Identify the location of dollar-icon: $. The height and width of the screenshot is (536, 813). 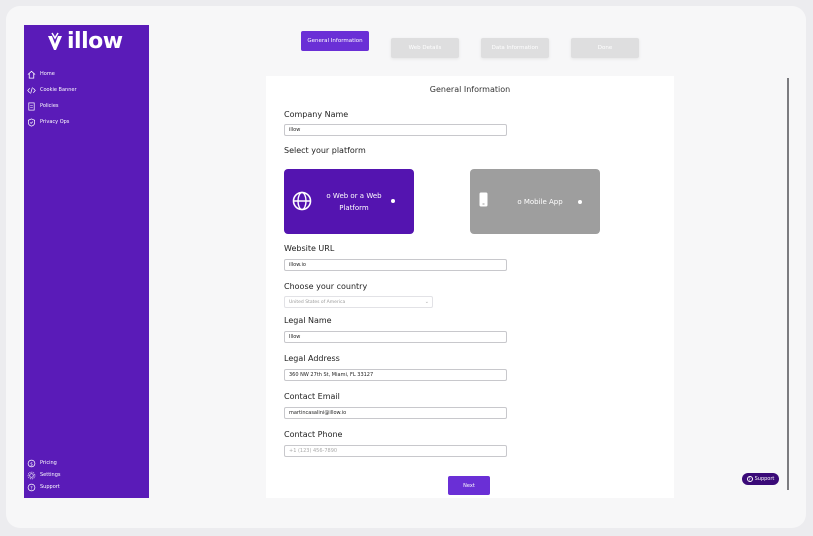
(31, 463).